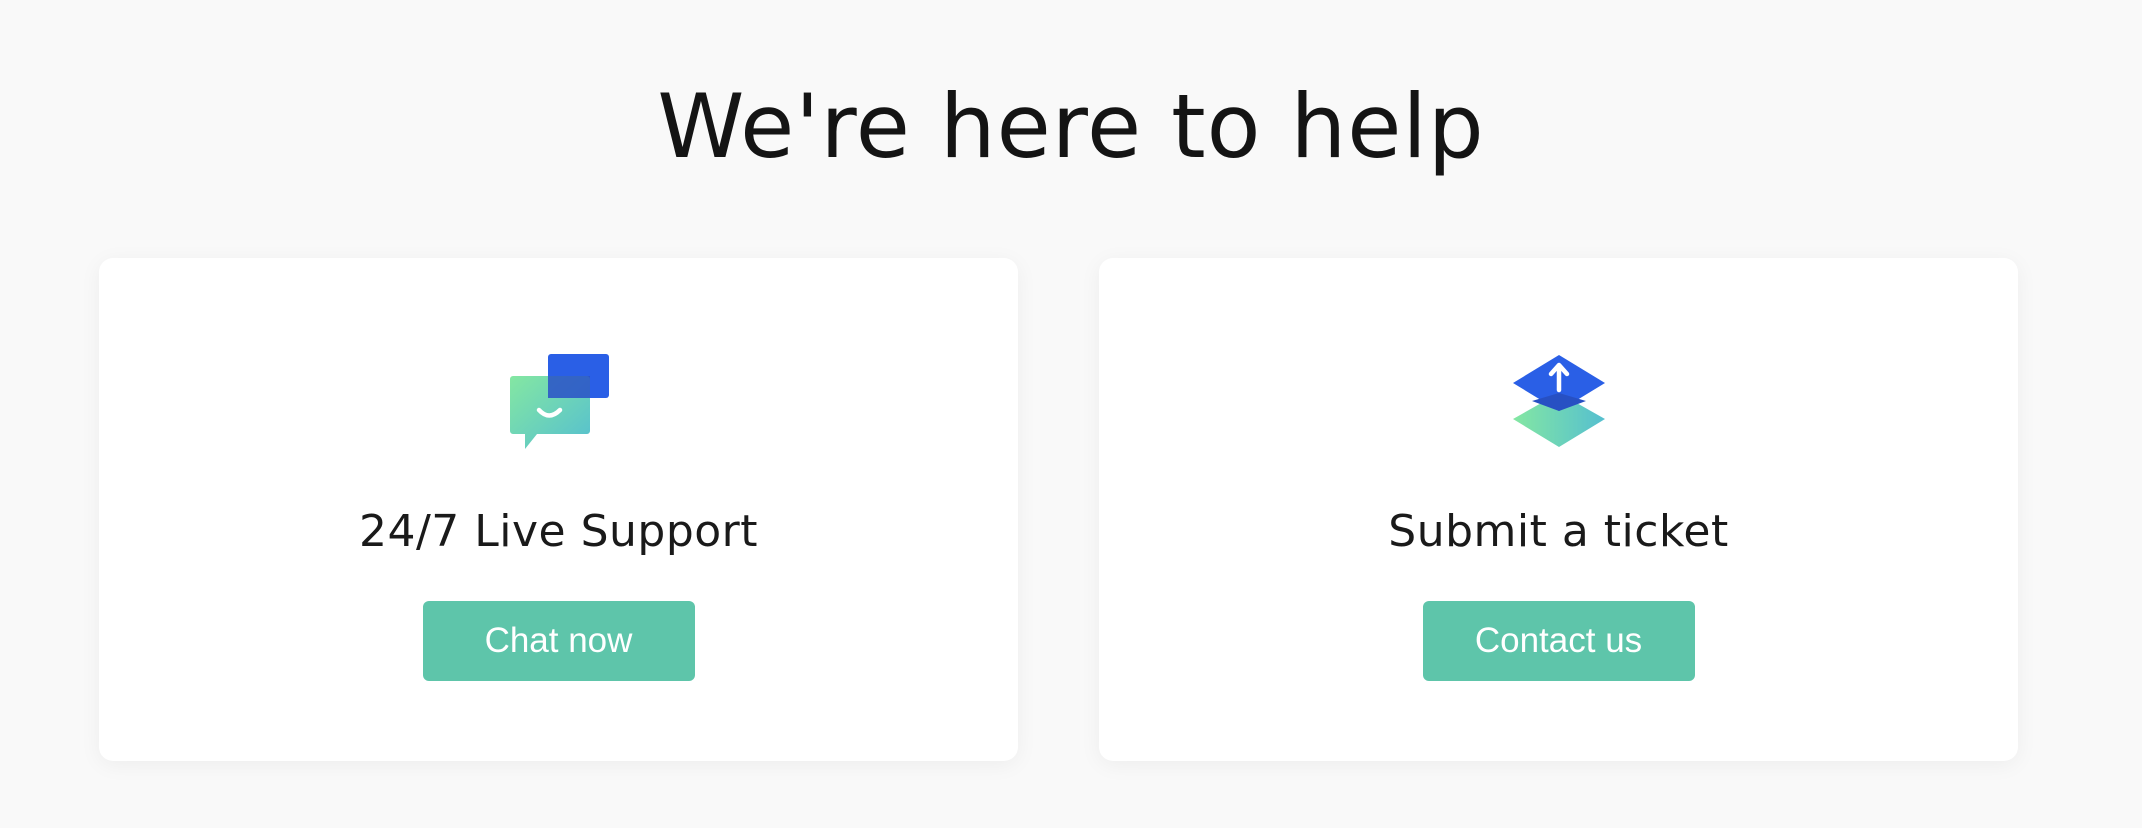 This screenshot has height=828, width=2142. Describe the element at coordinates (1559, 403) in the screenshot. I see `layered-upload-icon` at that location.